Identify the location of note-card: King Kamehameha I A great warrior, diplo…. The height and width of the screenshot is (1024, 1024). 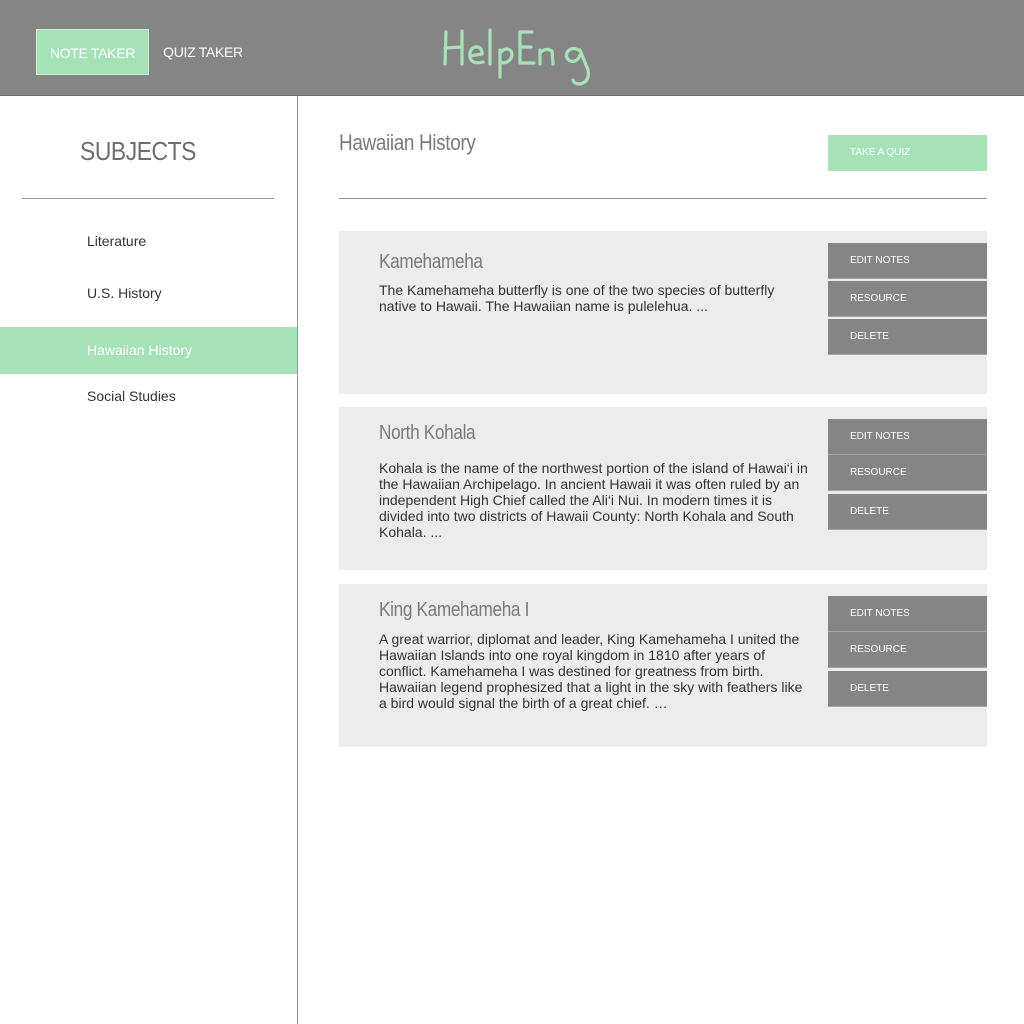
(663, 665).